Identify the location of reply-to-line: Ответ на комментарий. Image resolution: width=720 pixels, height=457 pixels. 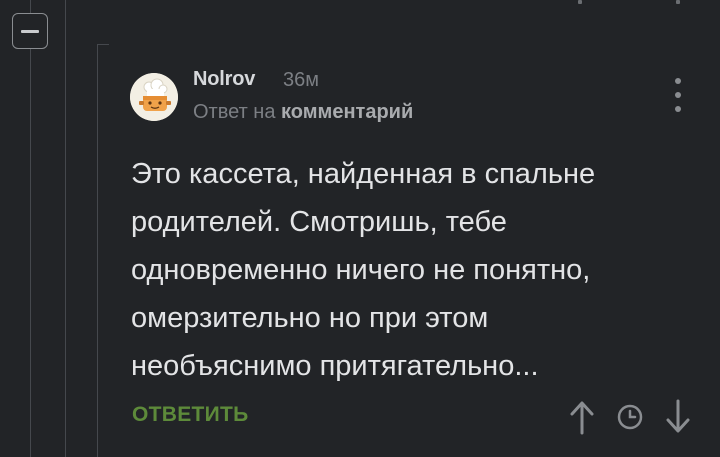
(303, 112).